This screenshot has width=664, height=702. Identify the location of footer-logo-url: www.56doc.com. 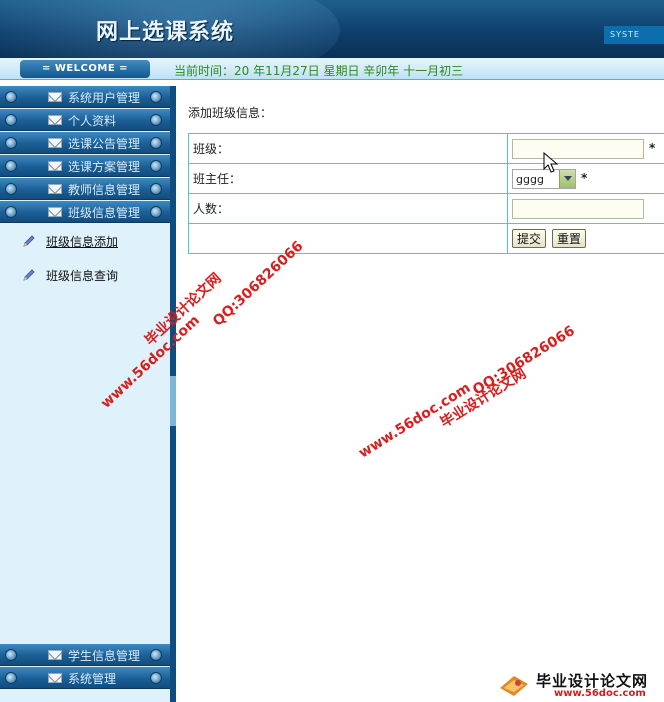
(600, 693).